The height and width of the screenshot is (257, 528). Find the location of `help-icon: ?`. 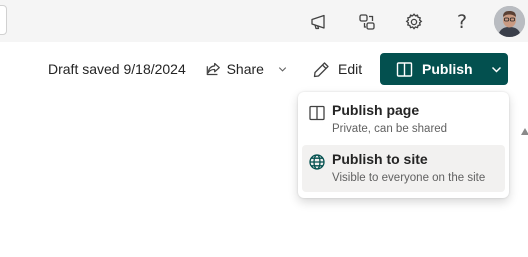

help-icon: ? is located at coordinates (462, 22).